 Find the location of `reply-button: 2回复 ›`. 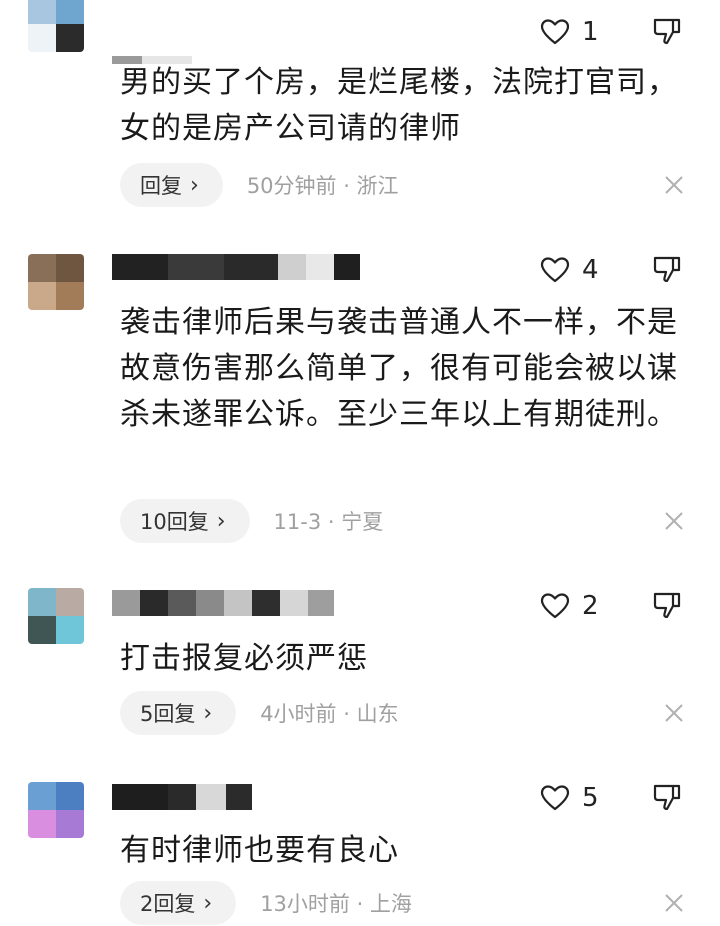

reply-button: 2回复 › is located at coordinates (178, 903).